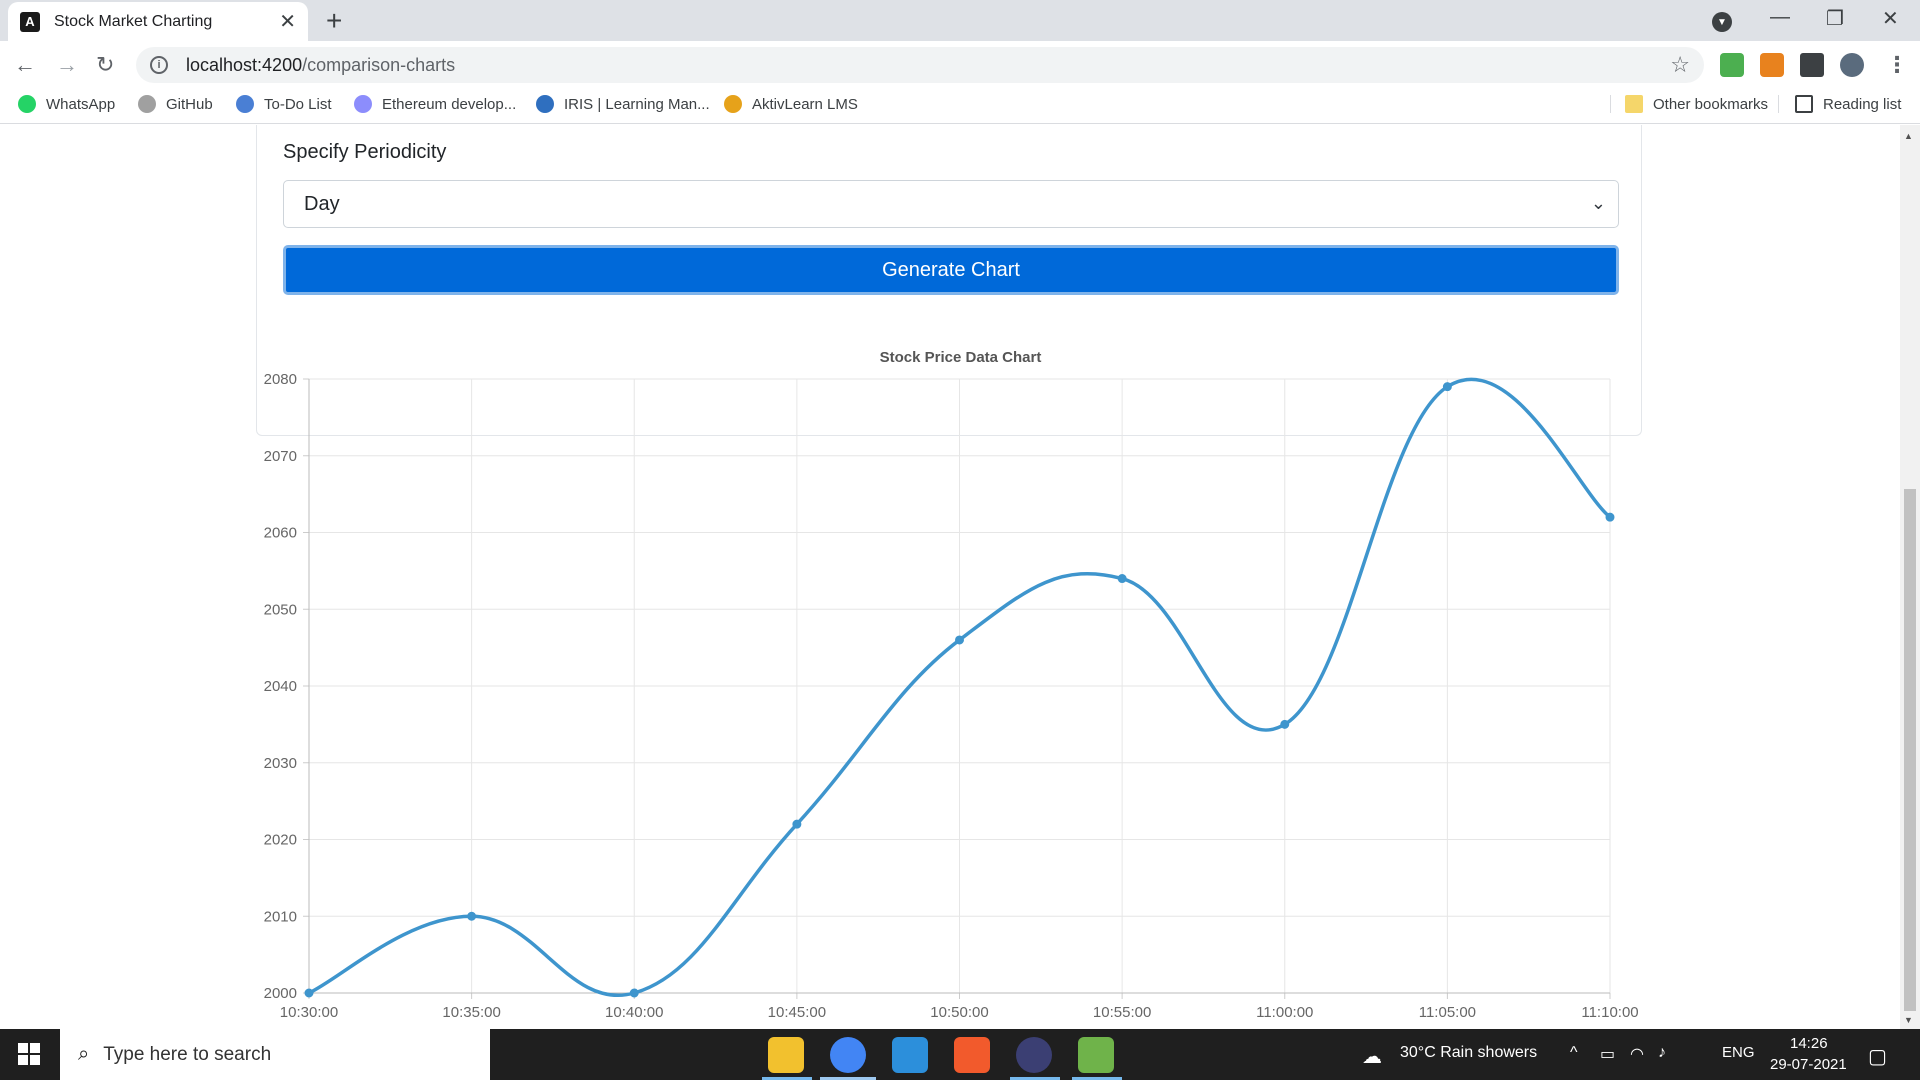 Image resolution: width=1920 pixels, height=1080 pixels. Describe the element at coordinates (910, 1055) in the screenshot. I see `vscode-icon` at that location.